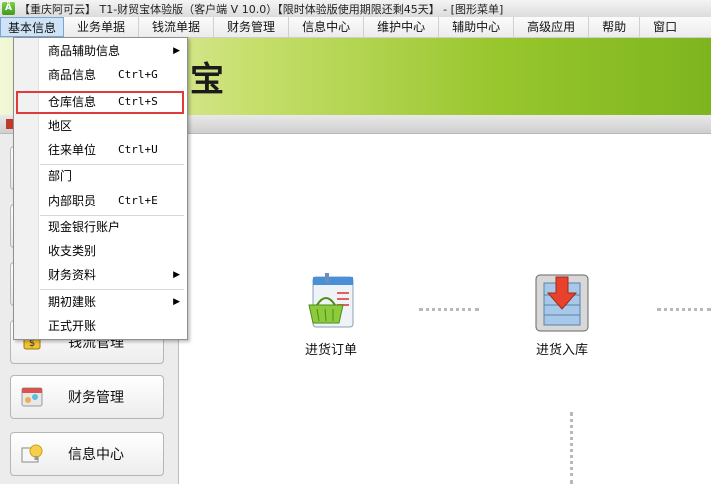 This screenshot has width=711, height=484. Describe the element at coordinates (60, 126) in the screenshot. I see `menu-item-label: 地区` at that location.